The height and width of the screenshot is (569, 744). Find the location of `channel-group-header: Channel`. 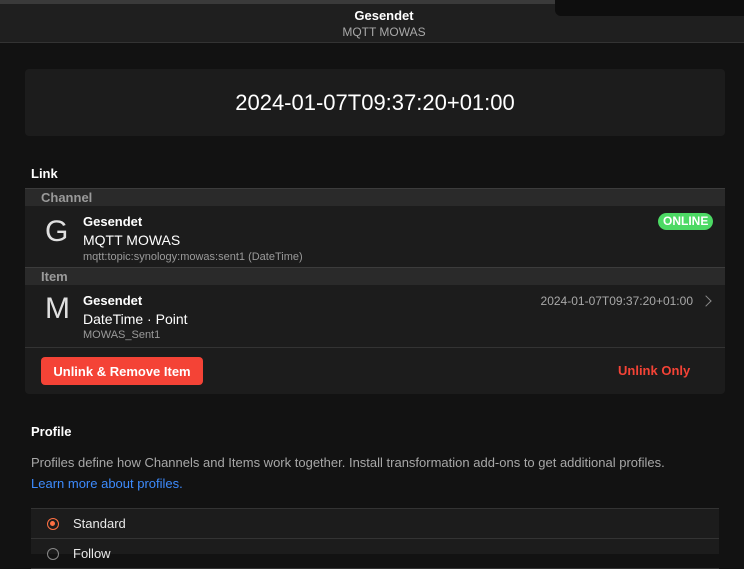

channel-group-header: Channel is located at coordinates (375, 197).